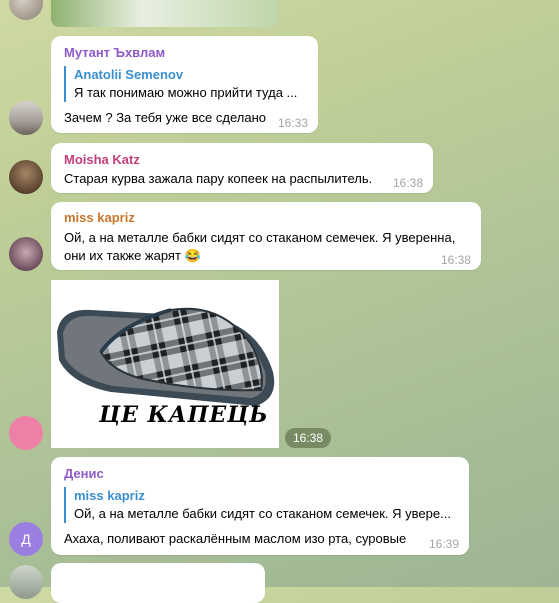 The height and width of the screenshot is (603, 559). Describe the element at coordinates (292, 123) in the screenshot. I see `message-time: 16:33` at that location.